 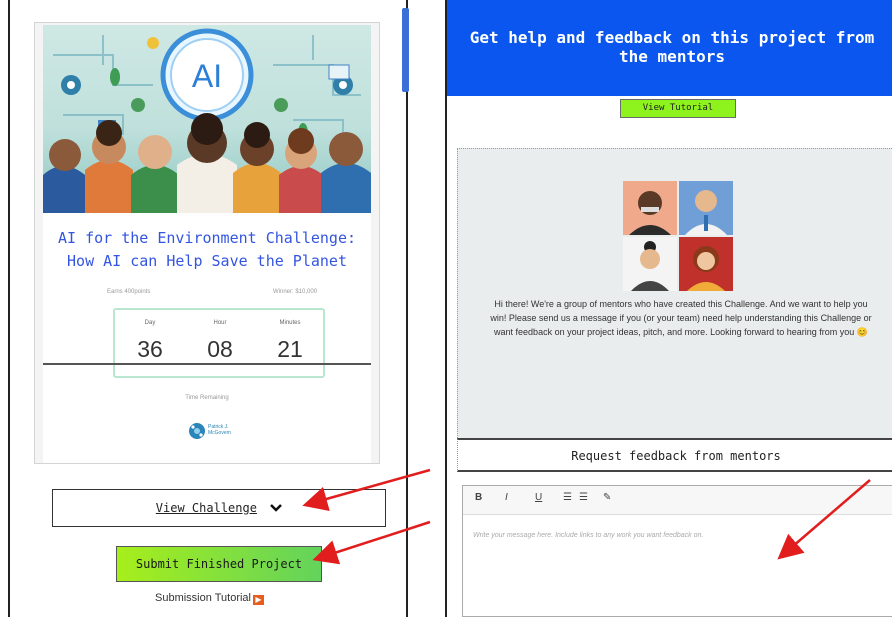 What do you see at coordinates (371, 542) in the screenshot?
I see `arrow-to-submit-project` at bounding box center [371, 542].